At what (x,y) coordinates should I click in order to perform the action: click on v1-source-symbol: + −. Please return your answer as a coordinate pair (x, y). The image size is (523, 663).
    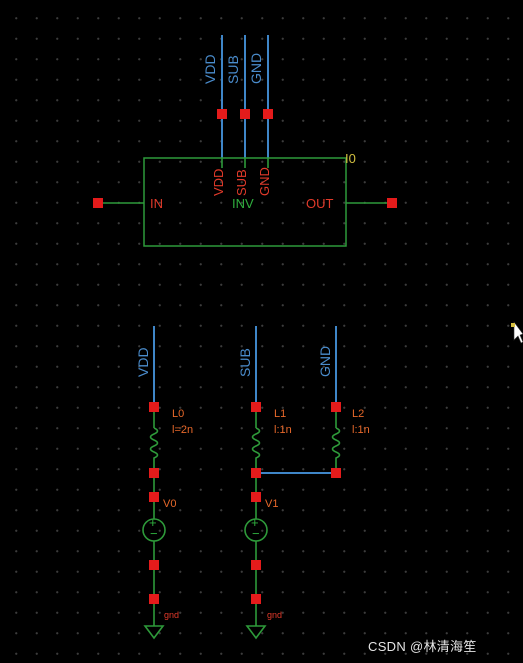
    Looking at the image, I should click on (256, 528).